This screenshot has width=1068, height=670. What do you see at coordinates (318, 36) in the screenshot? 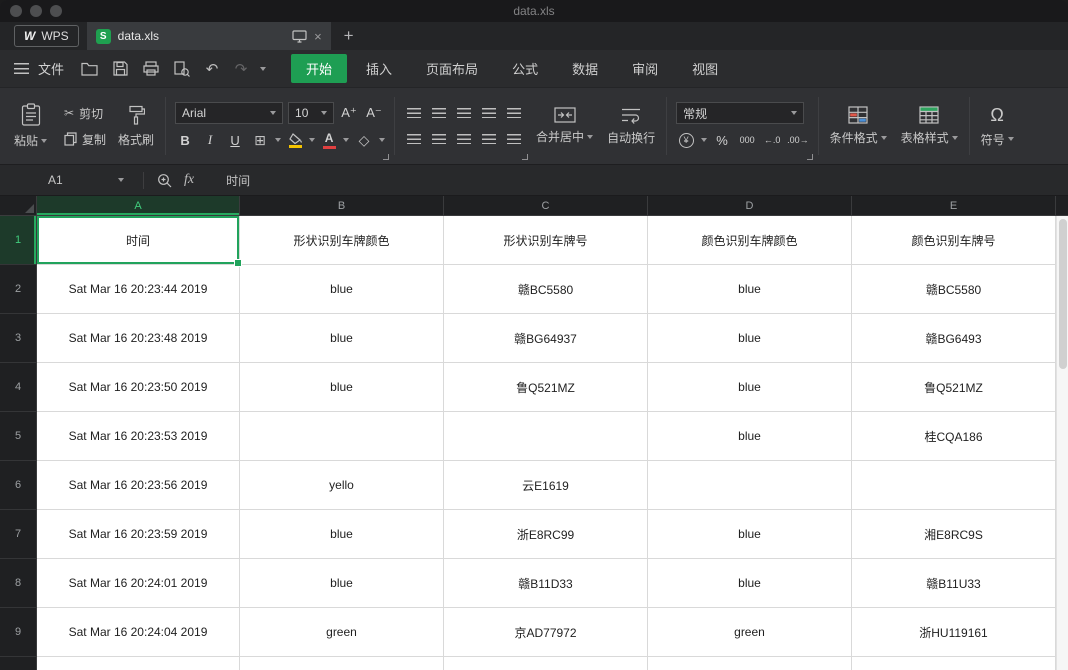
I see `tab-close-icon: ×` at bounding box center [318, 36].